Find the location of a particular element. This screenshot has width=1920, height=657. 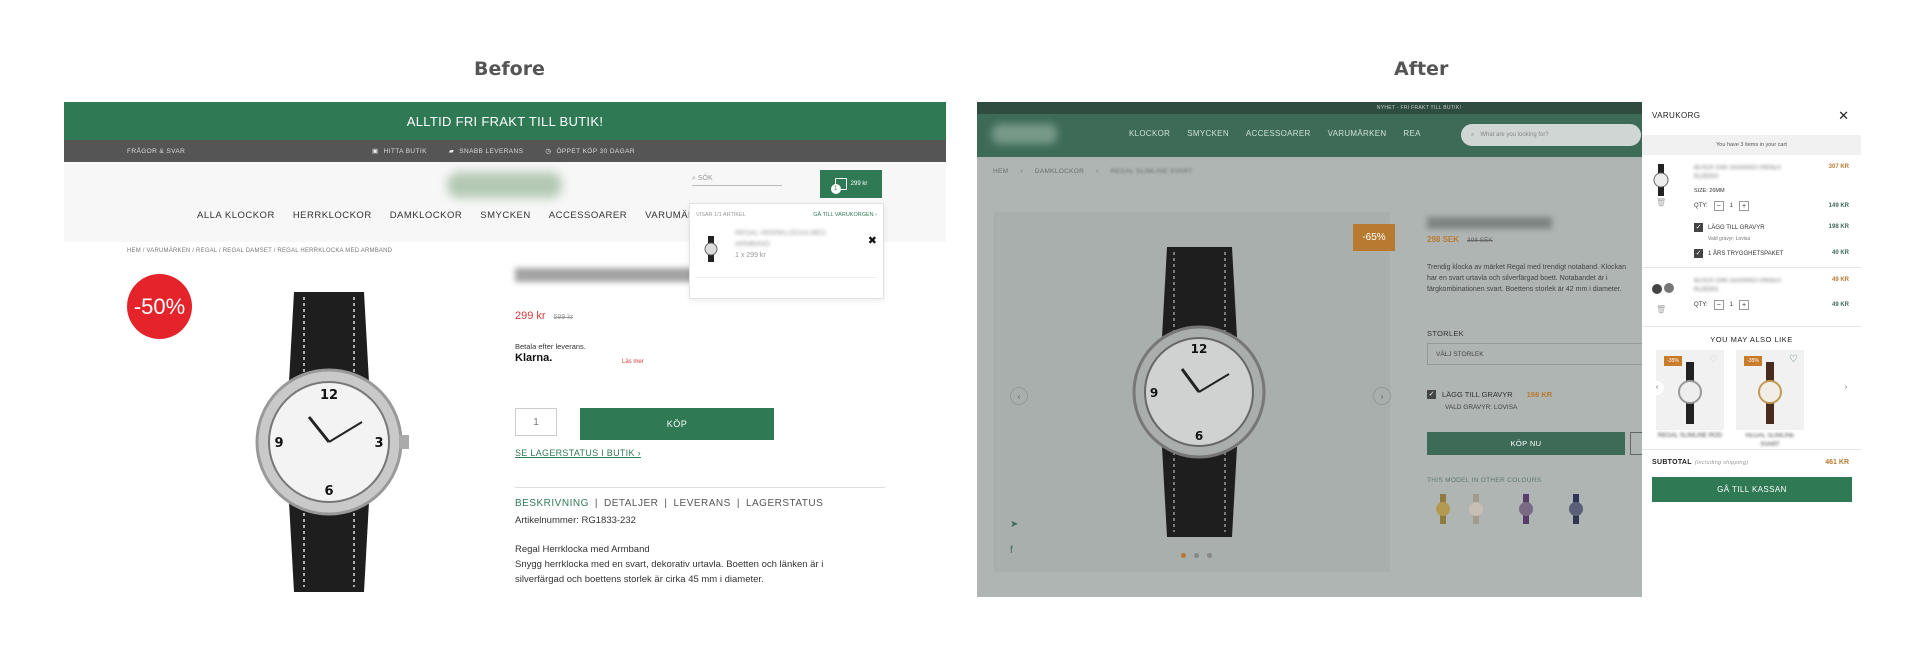

subtotal-value: 461 KR is located at coordinates (1837, 462).